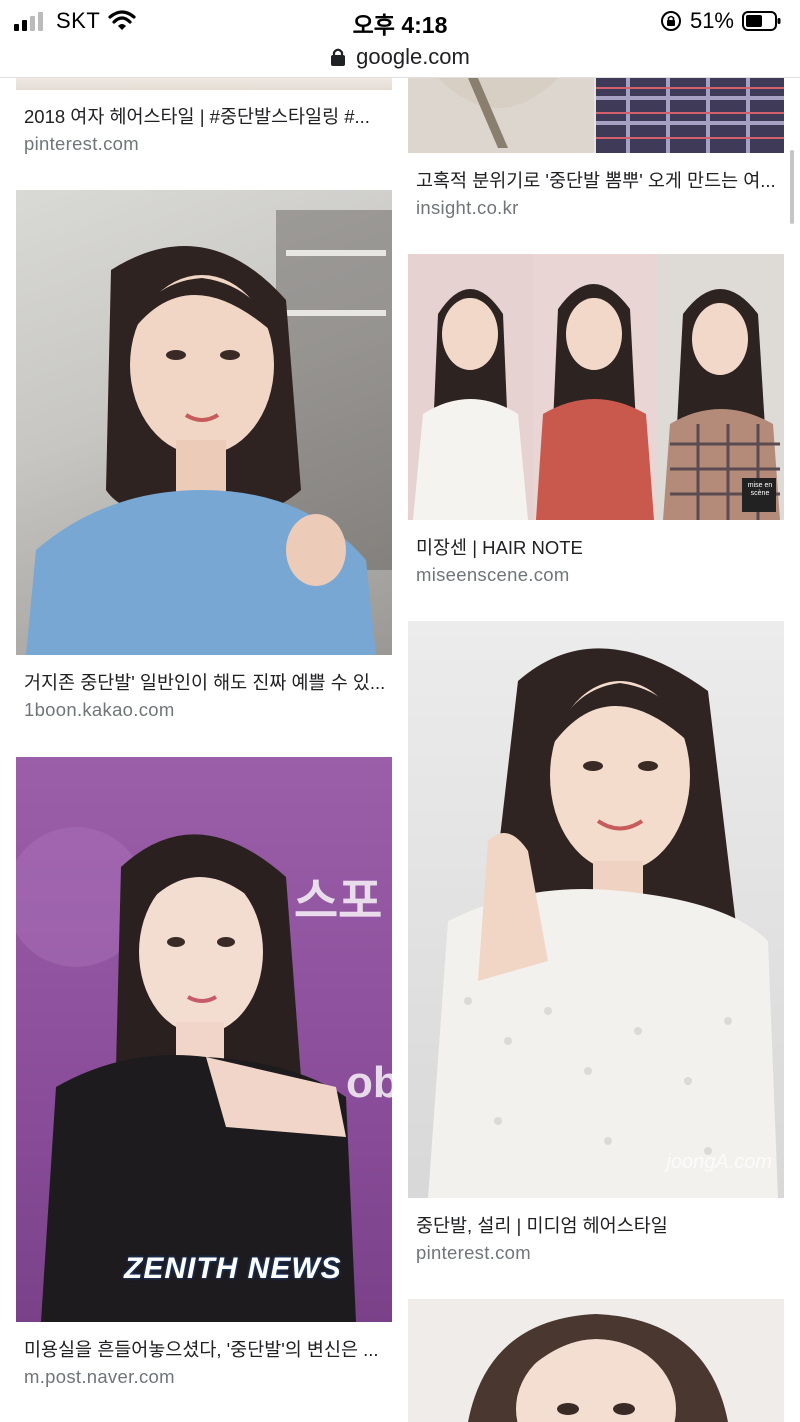 The width and height of the screenshot is (800, 1422). I want to click on zenith-news-logo-text: ZENITH NEWS, so click(233, 1268).